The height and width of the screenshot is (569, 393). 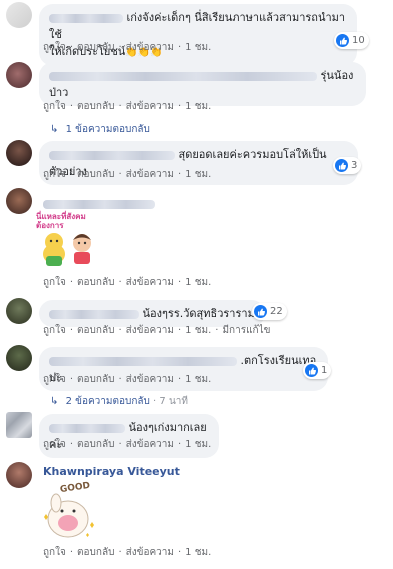 What do you see at coordinates (111, 471) in the screenshot?
I see `author-name: Khawnpiraya Viteeyut` at bounding box center [111, 471].